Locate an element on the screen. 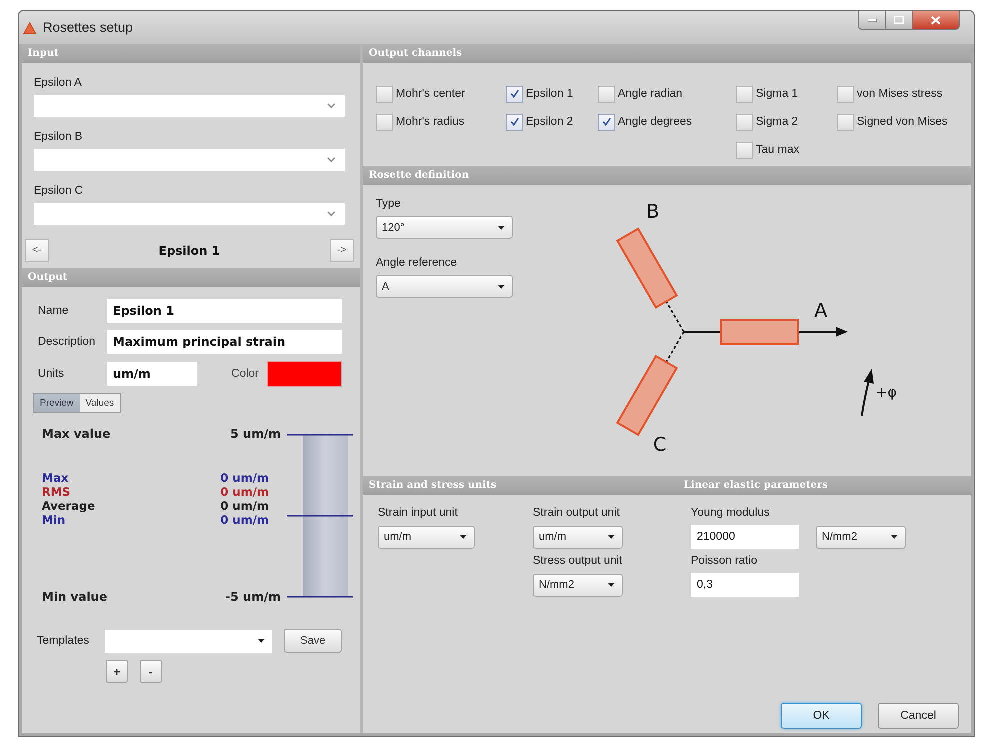 This screenshot has height=744, width=987. maximize-icon is located at coordinates (899, 20).